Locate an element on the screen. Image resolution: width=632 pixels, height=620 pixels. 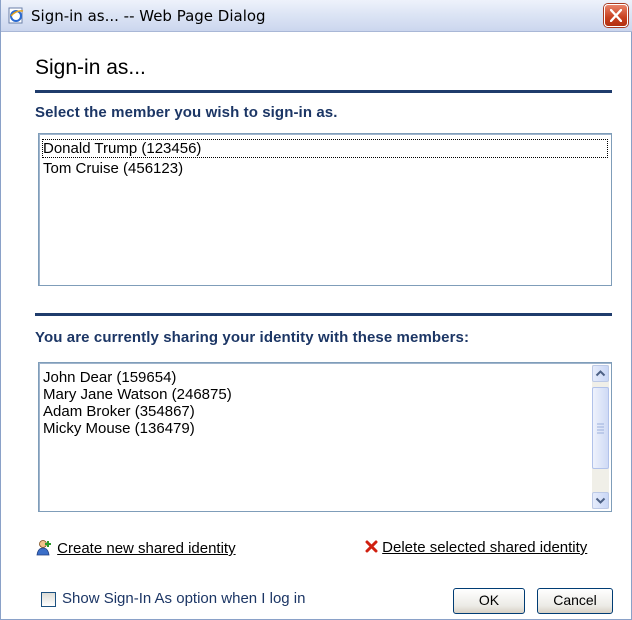
delete-x-icon is located at coordinates (371, 546).